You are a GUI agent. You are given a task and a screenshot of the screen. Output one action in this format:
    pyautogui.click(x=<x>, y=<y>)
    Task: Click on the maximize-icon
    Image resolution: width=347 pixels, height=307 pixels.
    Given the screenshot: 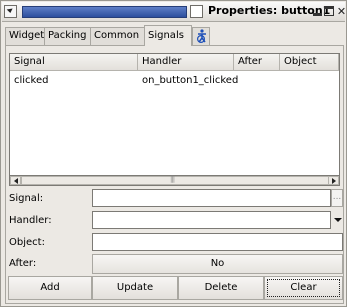 What is the action you would take?
    pyautogui.click(x=329, y=11)
    